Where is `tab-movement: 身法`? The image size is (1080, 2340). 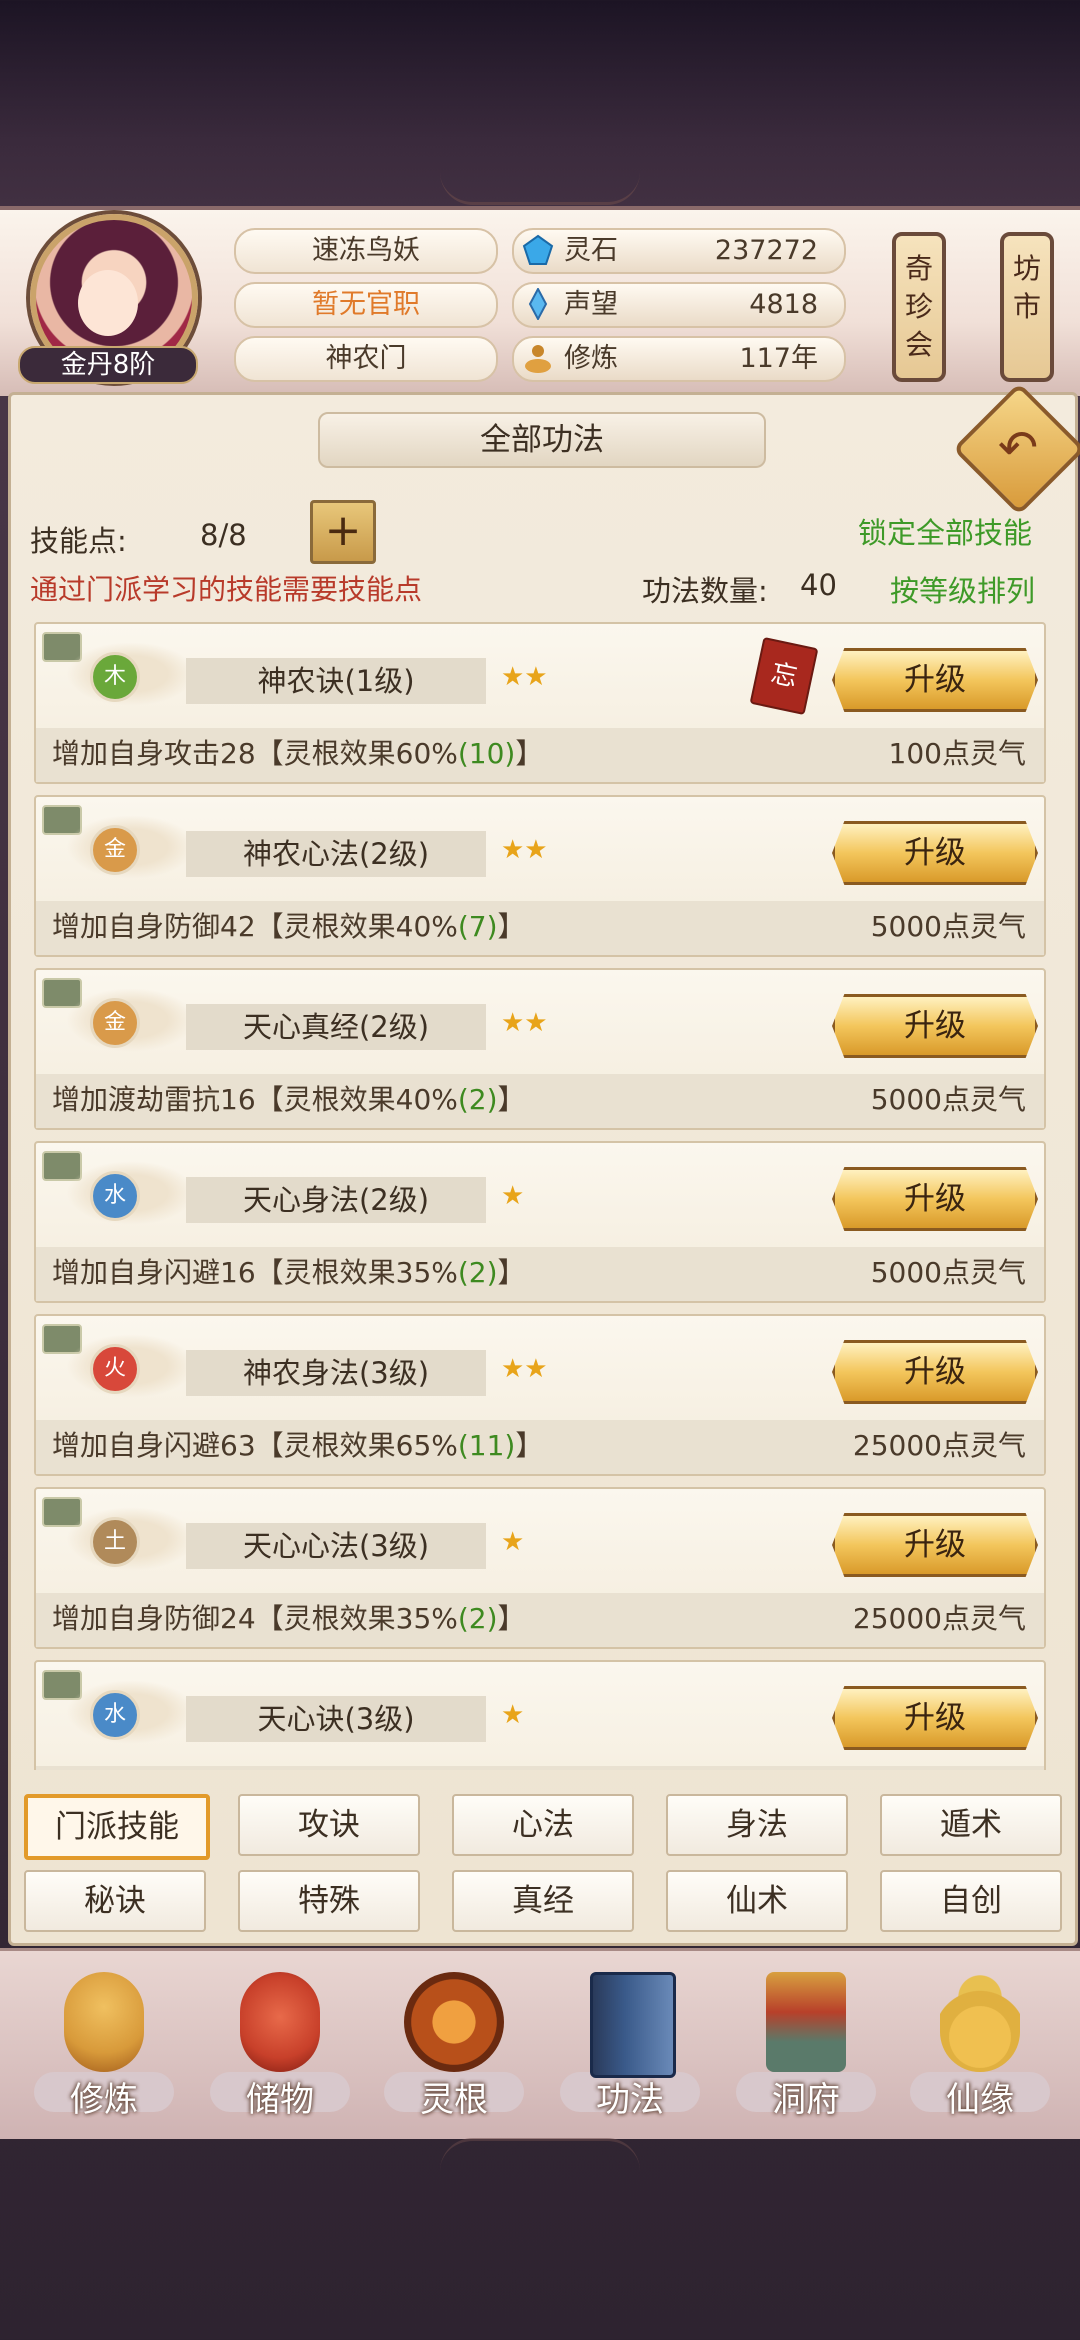 tab-movement: 身法 is located at coordinates (757, 1825).